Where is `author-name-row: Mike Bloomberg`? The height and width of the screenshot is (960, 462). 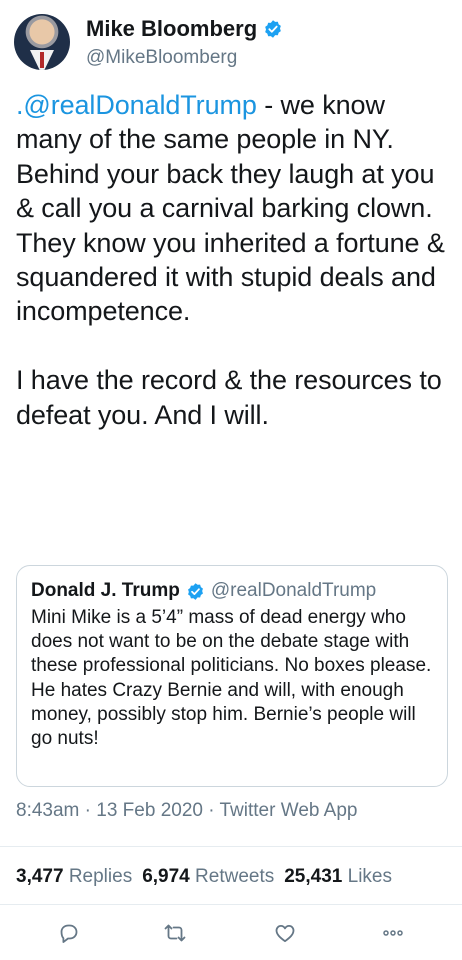
author-name-row: Mike Bloomberg is located at coordinates (184, 29).